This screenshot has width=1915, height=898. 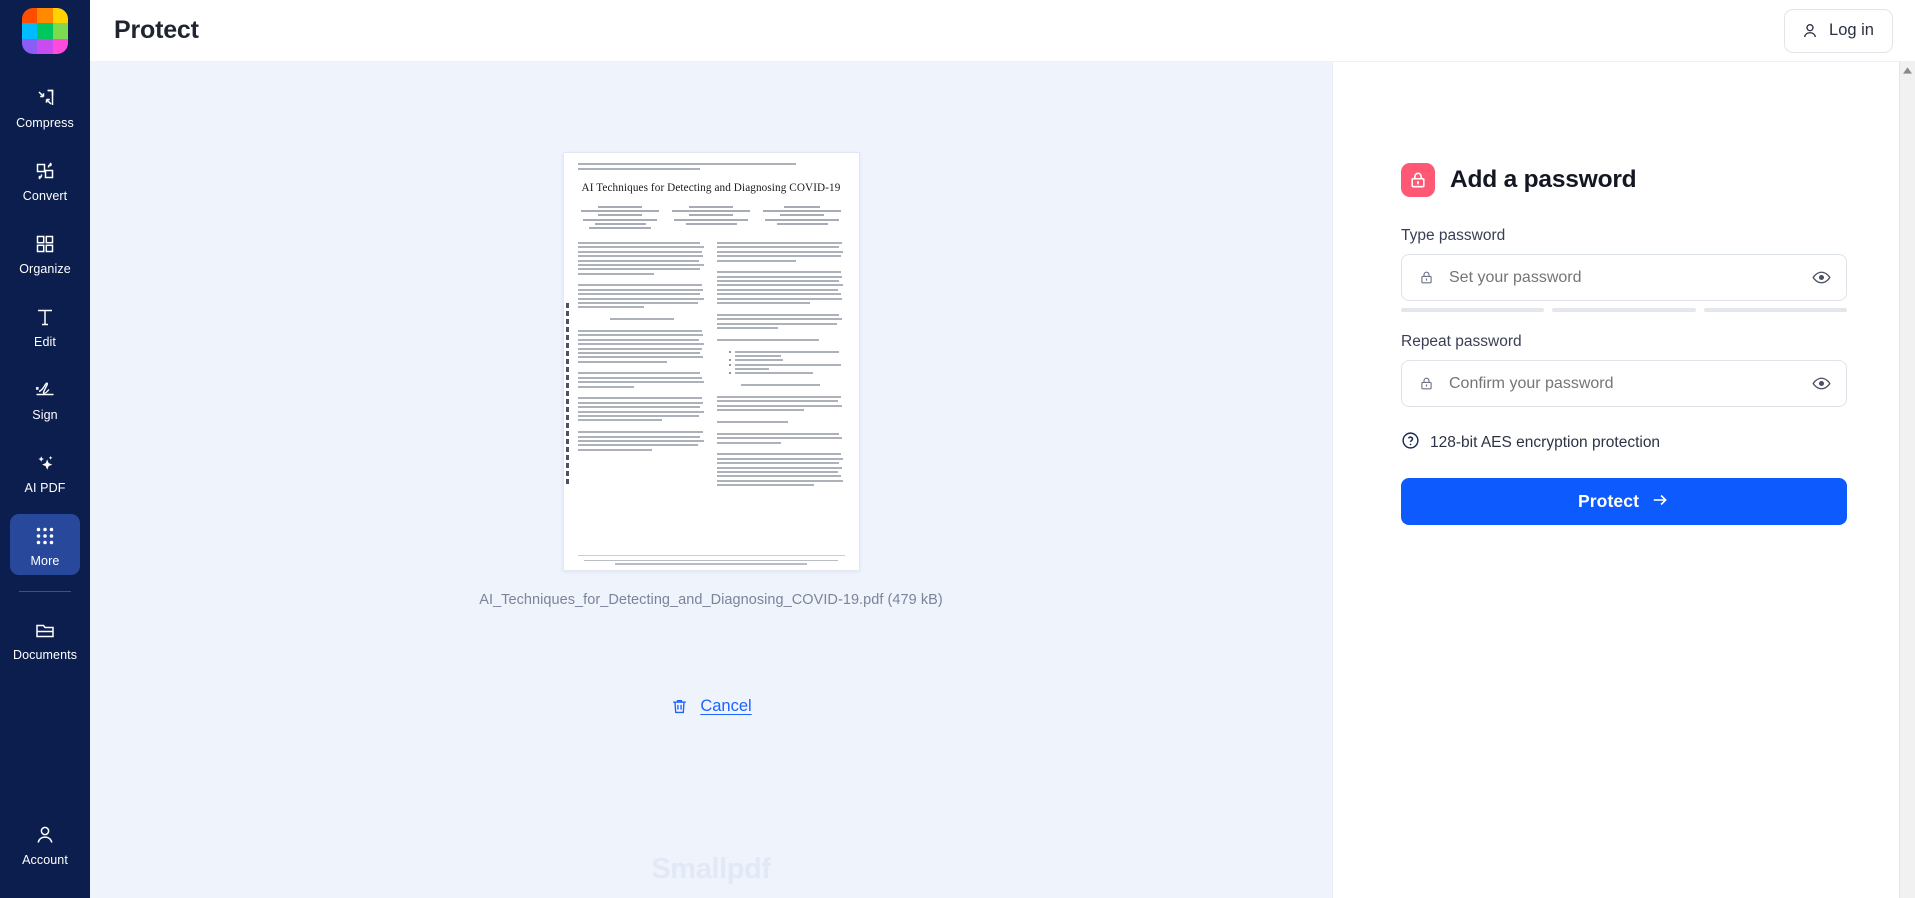 I want to click on convert-icon, so click(x=45, y=171).